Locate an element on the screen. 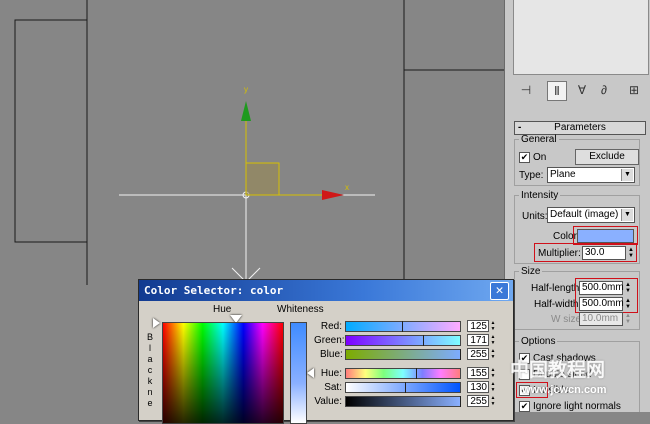 This screenshot has width=650, height=424. close-icon: ✕ is located at coordinates (499, 291).